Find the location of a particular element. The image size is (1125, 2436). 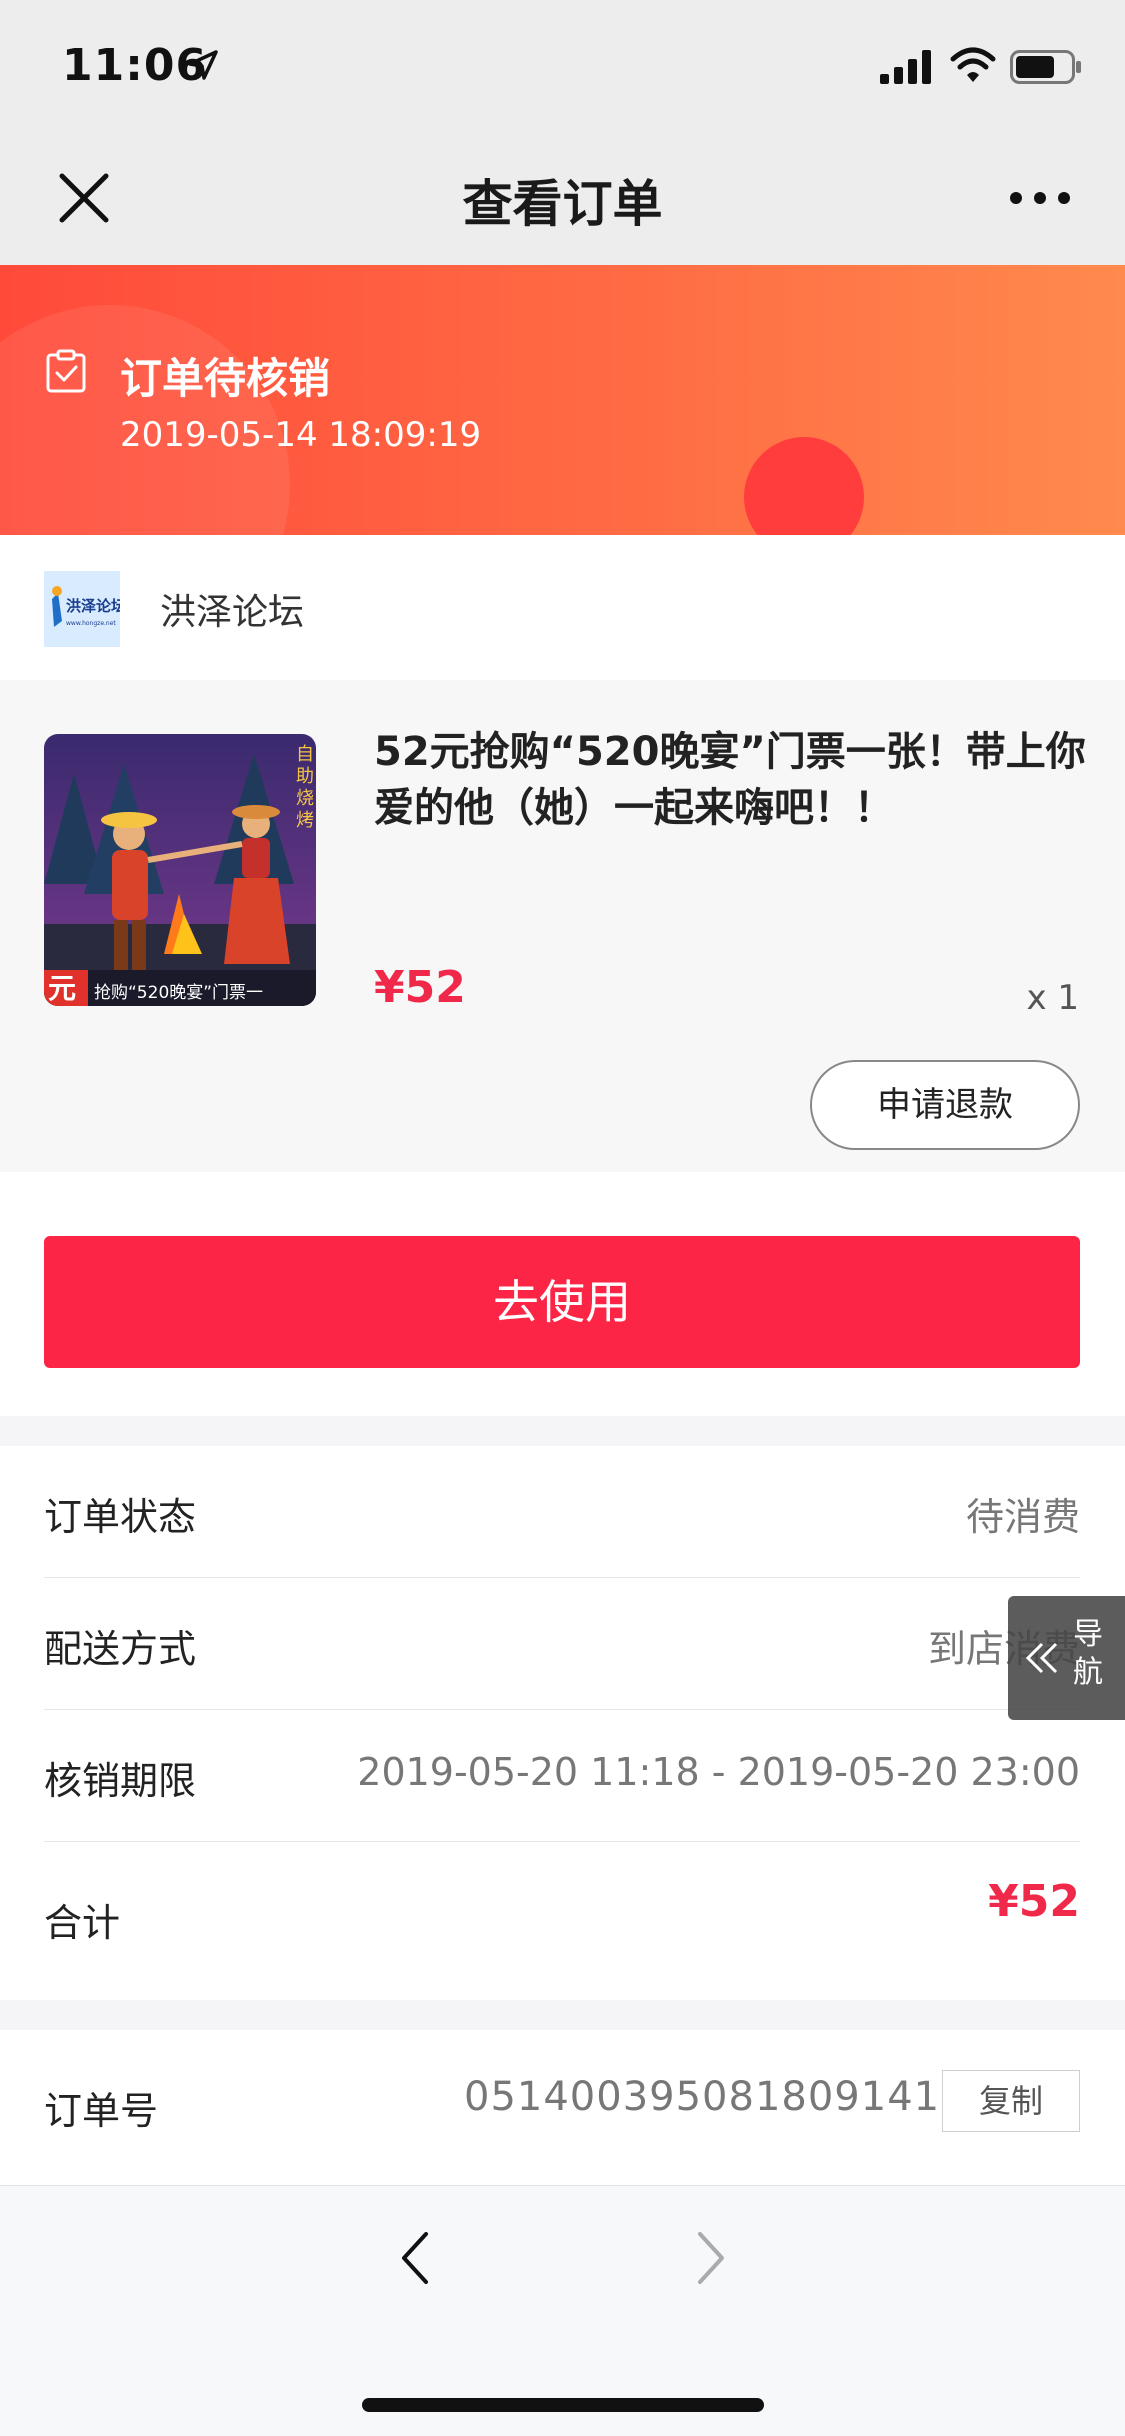

use-area: 去使用 is located at coordinates (562, 1294).